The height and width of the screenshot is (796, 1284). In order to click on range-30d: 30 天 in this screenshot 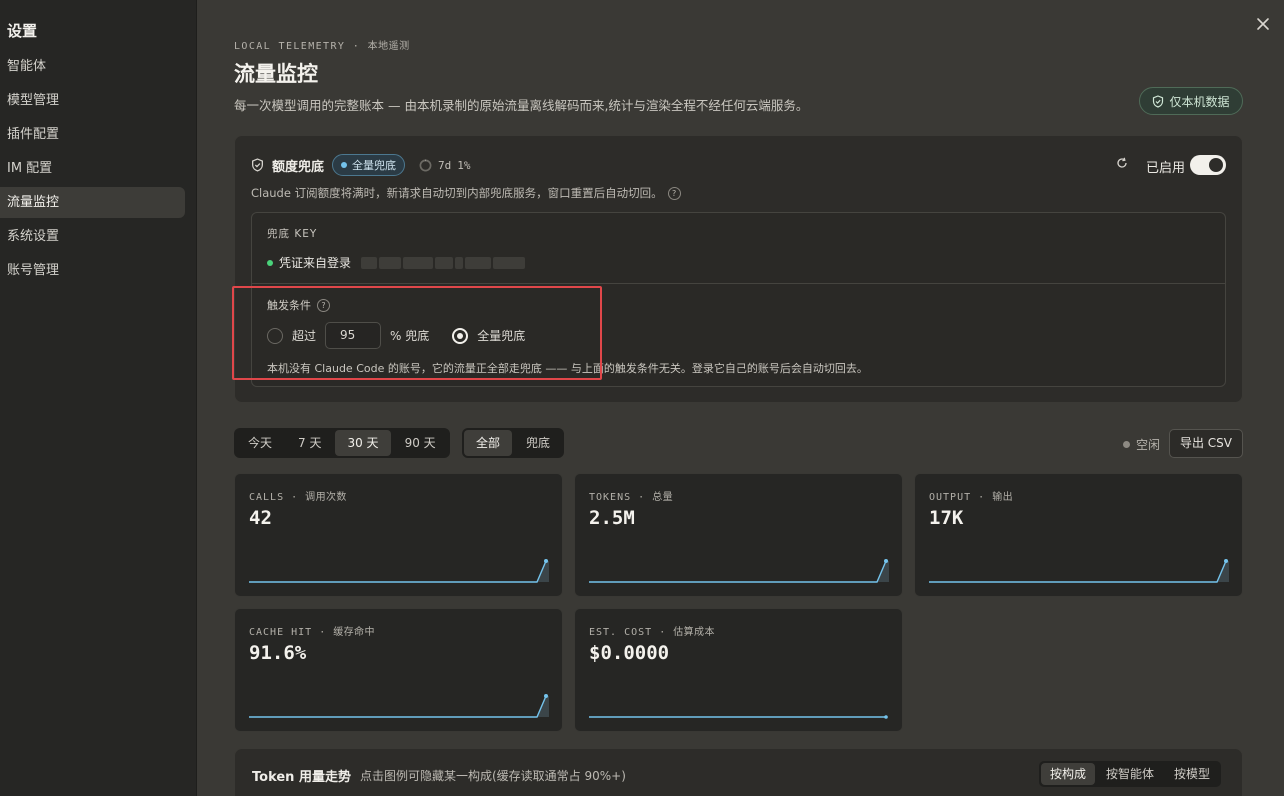, I will do `click(363, 443)`.